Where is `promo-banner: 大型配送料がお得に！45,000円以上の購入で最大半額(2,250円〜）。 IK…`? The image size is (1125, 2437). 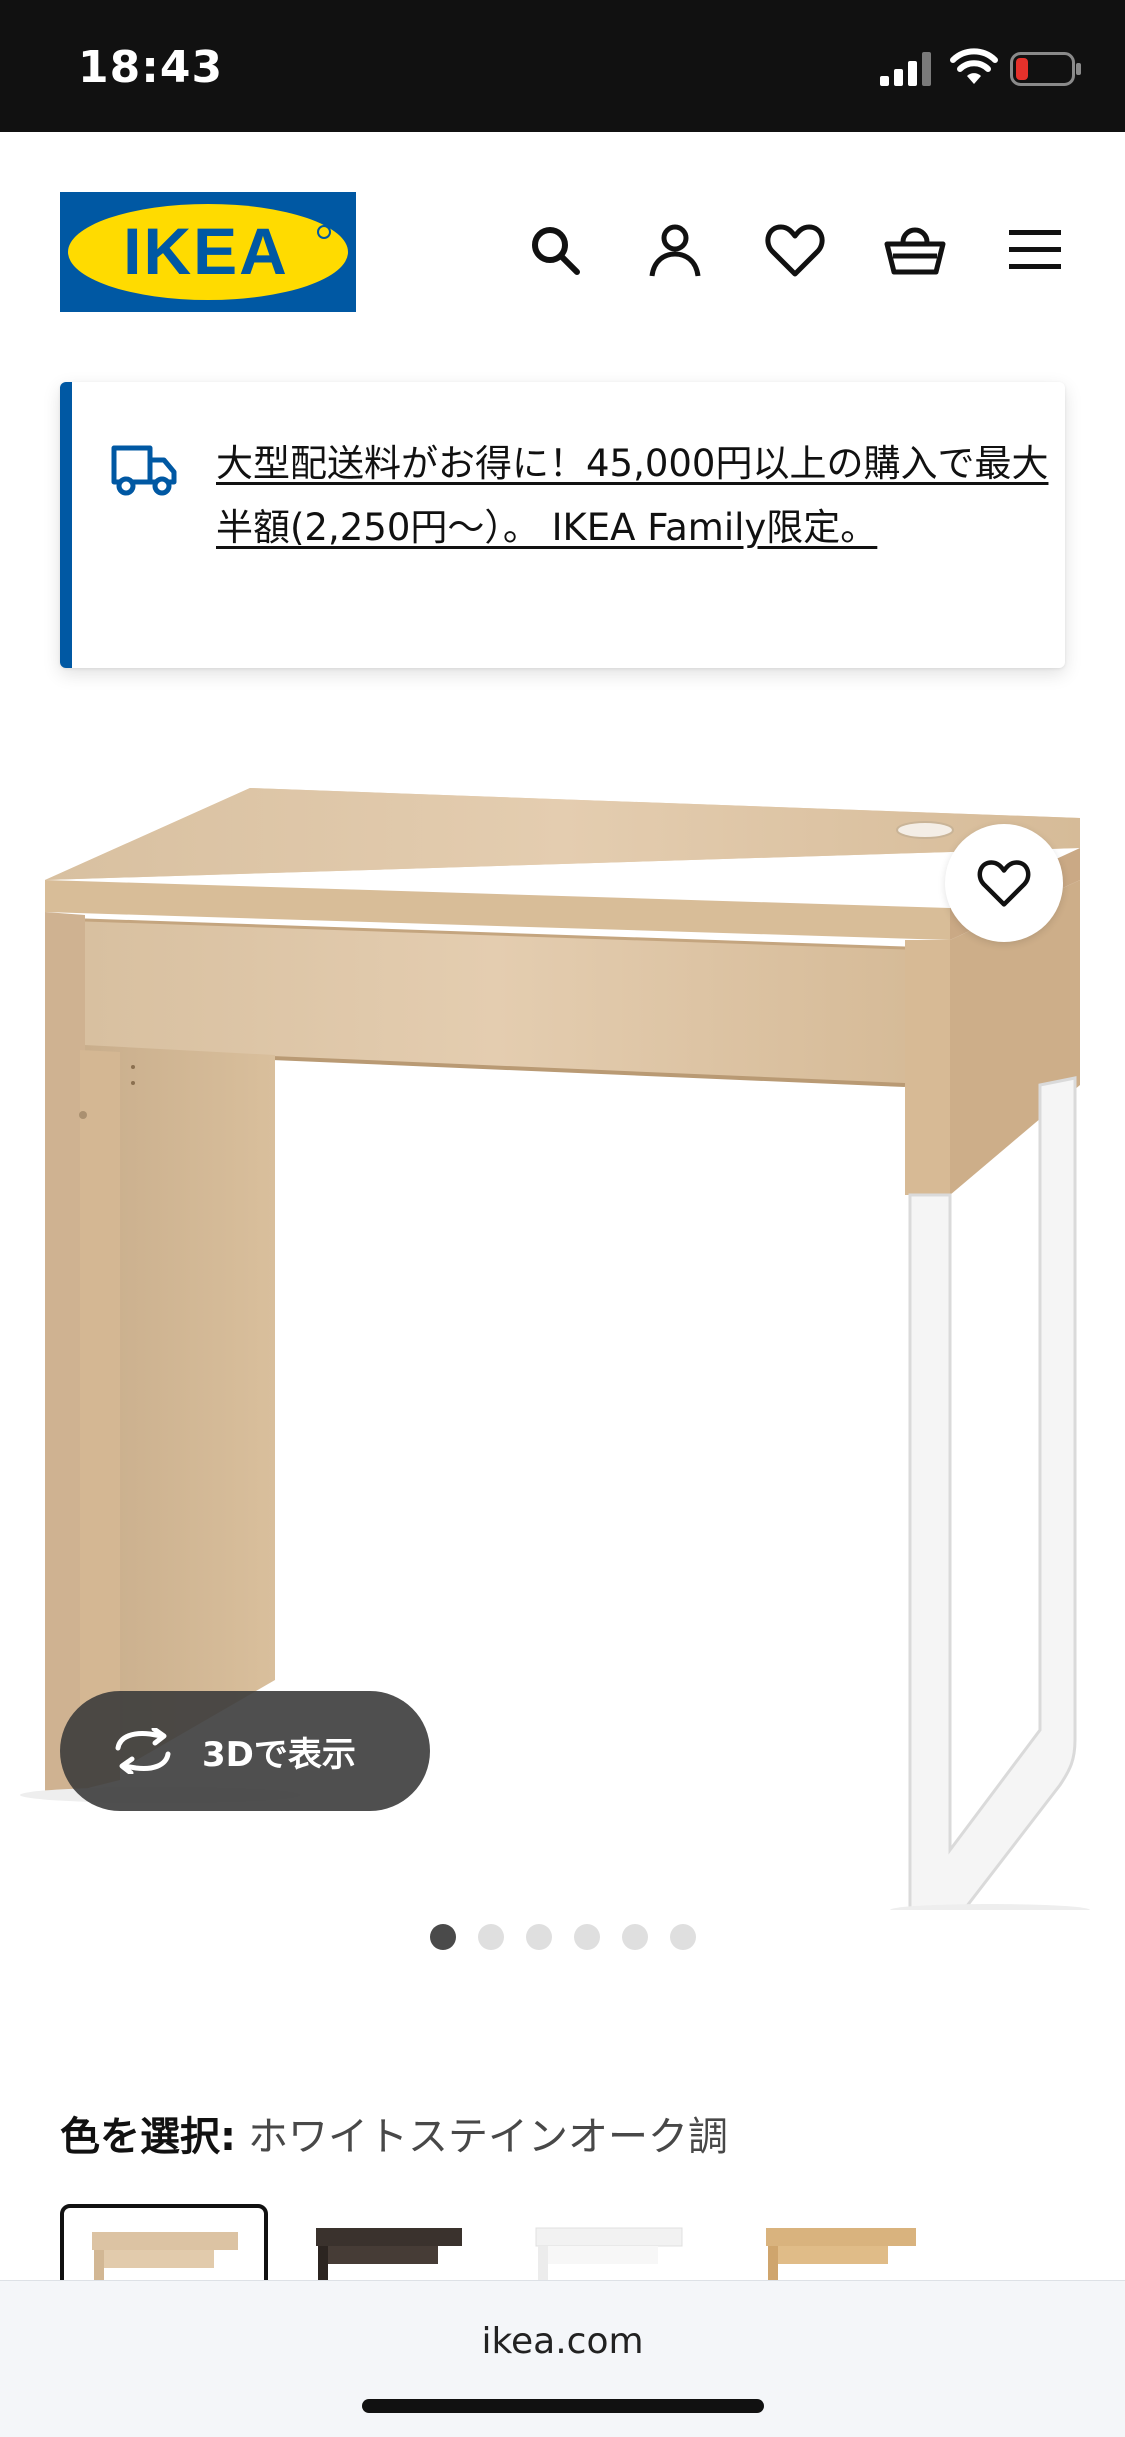 promo-banner: 大型配送料がお得に！45,000円以上の購入で最大半額(2,250円〜）。 IK… is located at coordinates (562, 525).